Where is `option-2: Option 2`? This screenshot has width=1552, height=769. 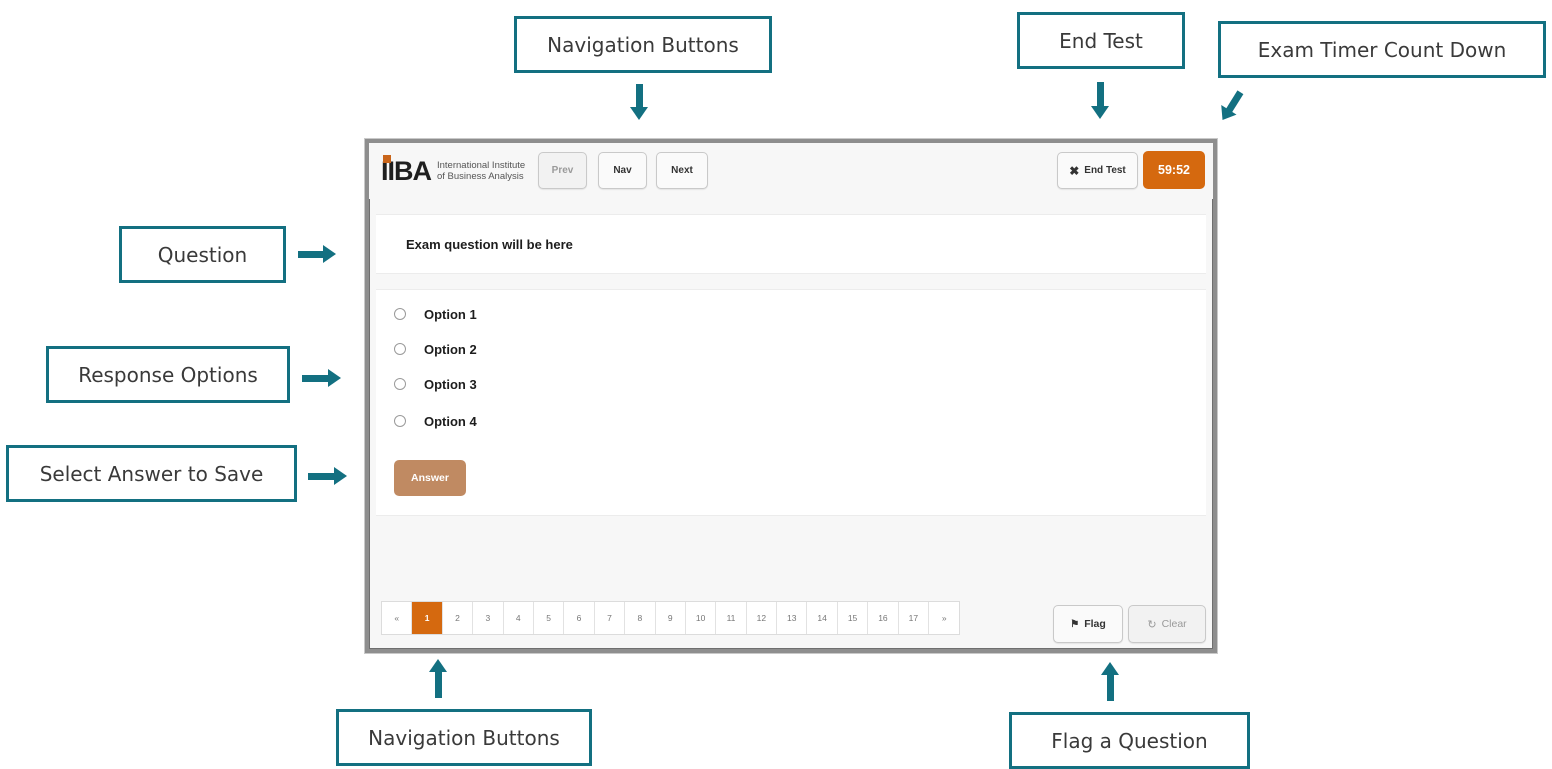
option-2: Option 2 is located at coordinates (435, 349).